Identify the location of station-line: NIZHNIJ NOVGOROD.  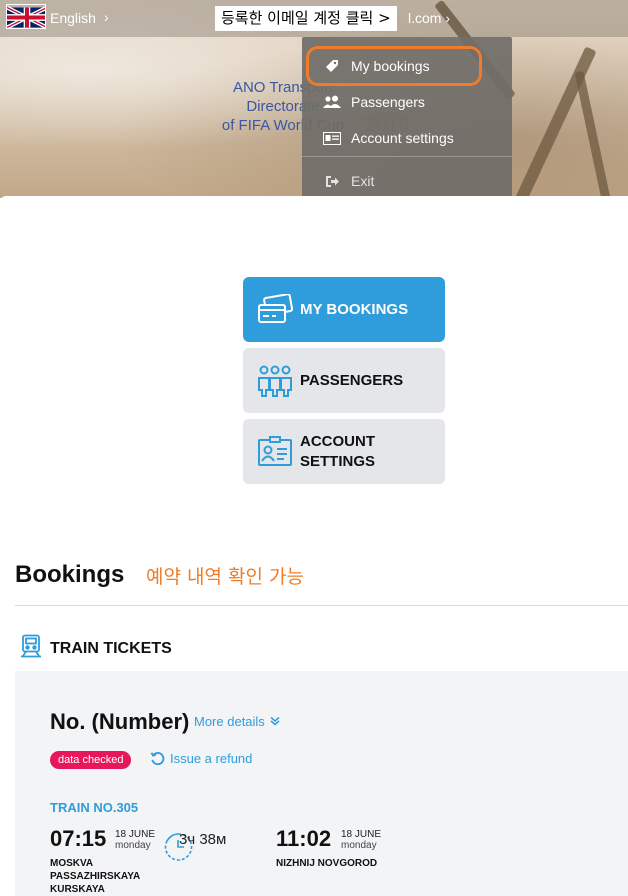
(327, 863).